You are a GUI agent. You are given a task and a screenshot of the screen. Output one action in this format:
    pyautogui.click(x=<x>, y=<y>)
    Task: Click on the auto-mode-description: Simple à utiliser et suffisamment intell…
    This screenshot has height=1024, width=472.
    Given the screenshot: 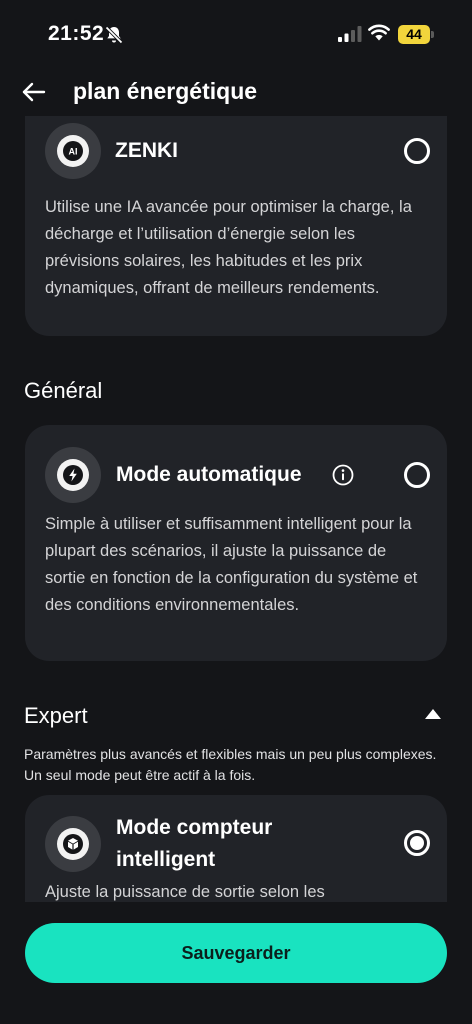 What is the action you would take?
    pyautogui.click(x=231, y=564)
    